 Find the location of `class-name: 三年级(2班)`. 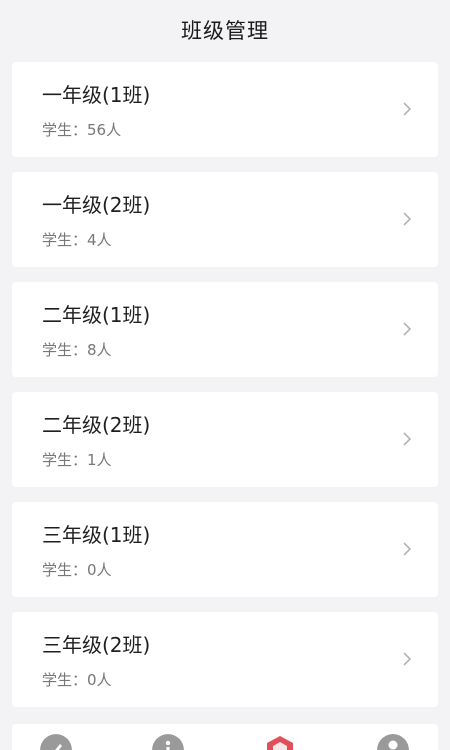

class-name: 三年级(2班) is located at coordinates (96, 645).